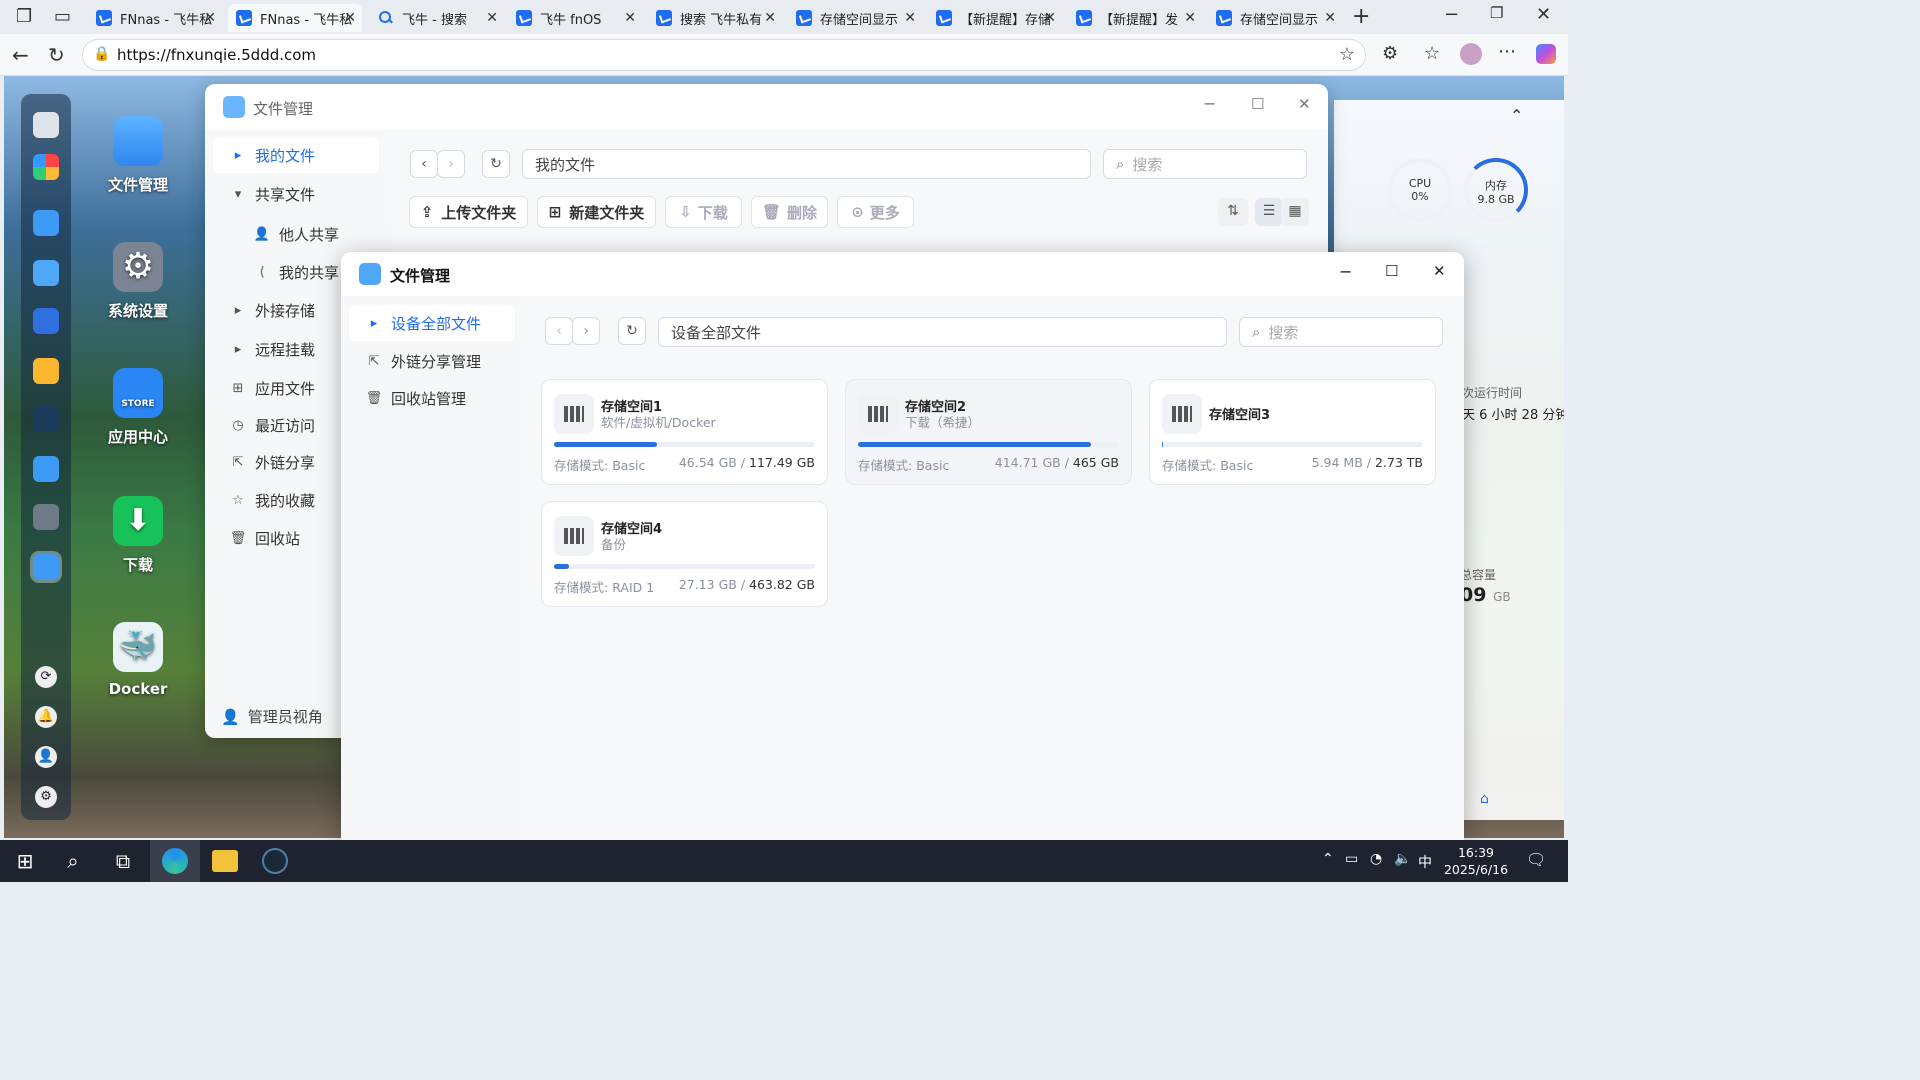  What do you see at coordinates (1376, 859) in the screenshot?
I see `wifi-icon: ◔` at bounding box center [1376, 859].